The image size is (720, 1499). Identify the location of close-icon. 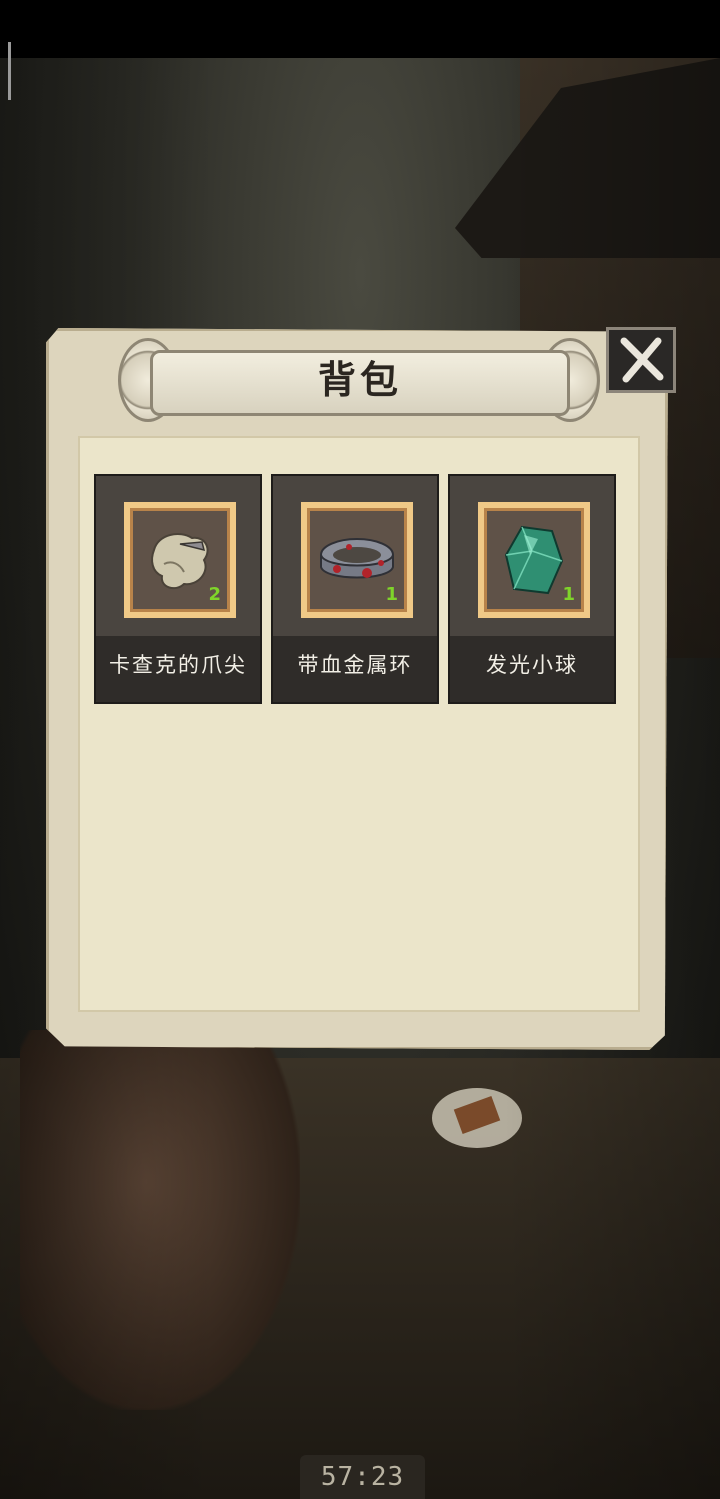
(642, 360).